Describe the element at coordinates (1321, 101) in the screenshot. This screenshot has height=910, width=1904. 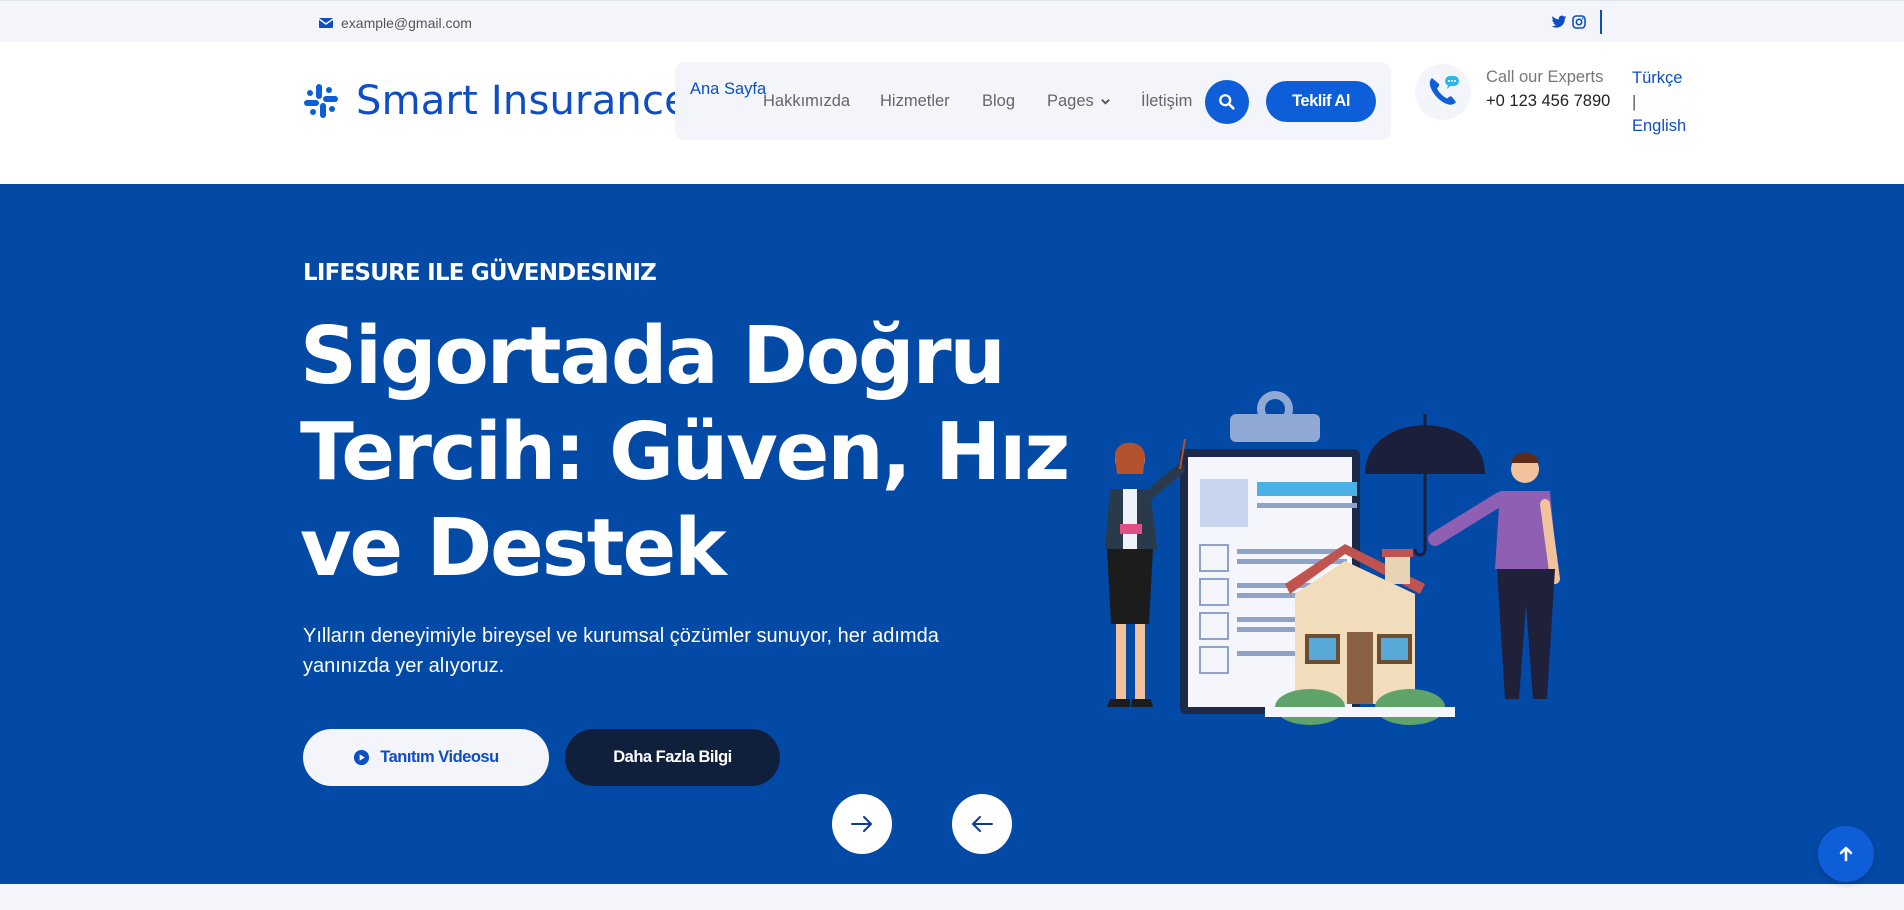
I see `get-quote-button: Teklif Al` at that location.